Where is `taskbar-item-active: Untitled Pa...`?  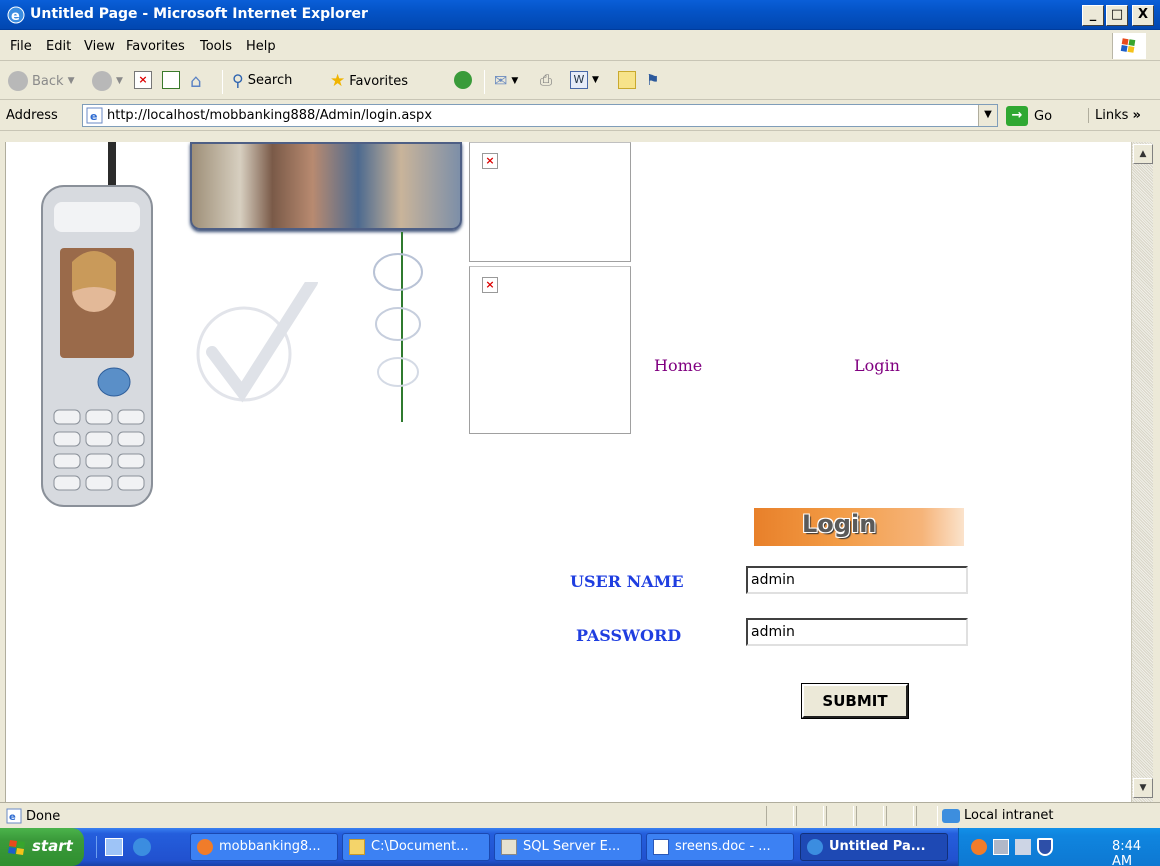 taskbar-item-active: Untitled Pa... is located at coordinates (874, 847).